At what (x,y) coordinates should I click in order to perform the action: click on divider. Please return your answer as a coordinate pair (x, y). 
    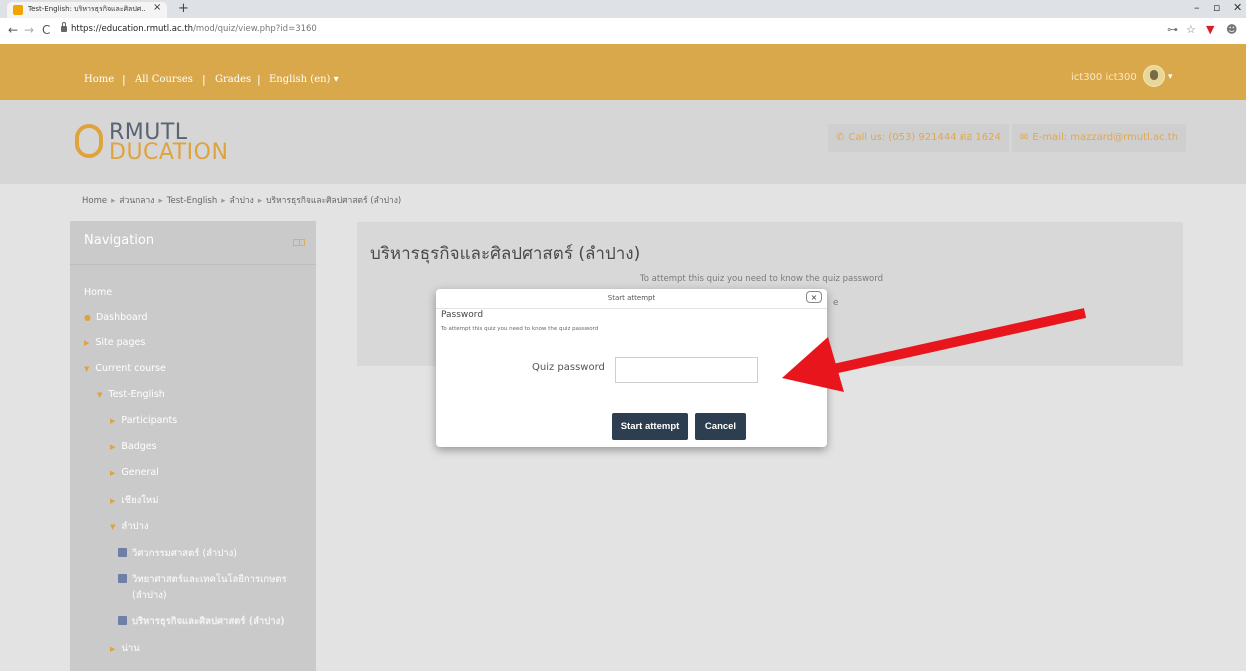
    Looking at the image, I should click on (193, 264).